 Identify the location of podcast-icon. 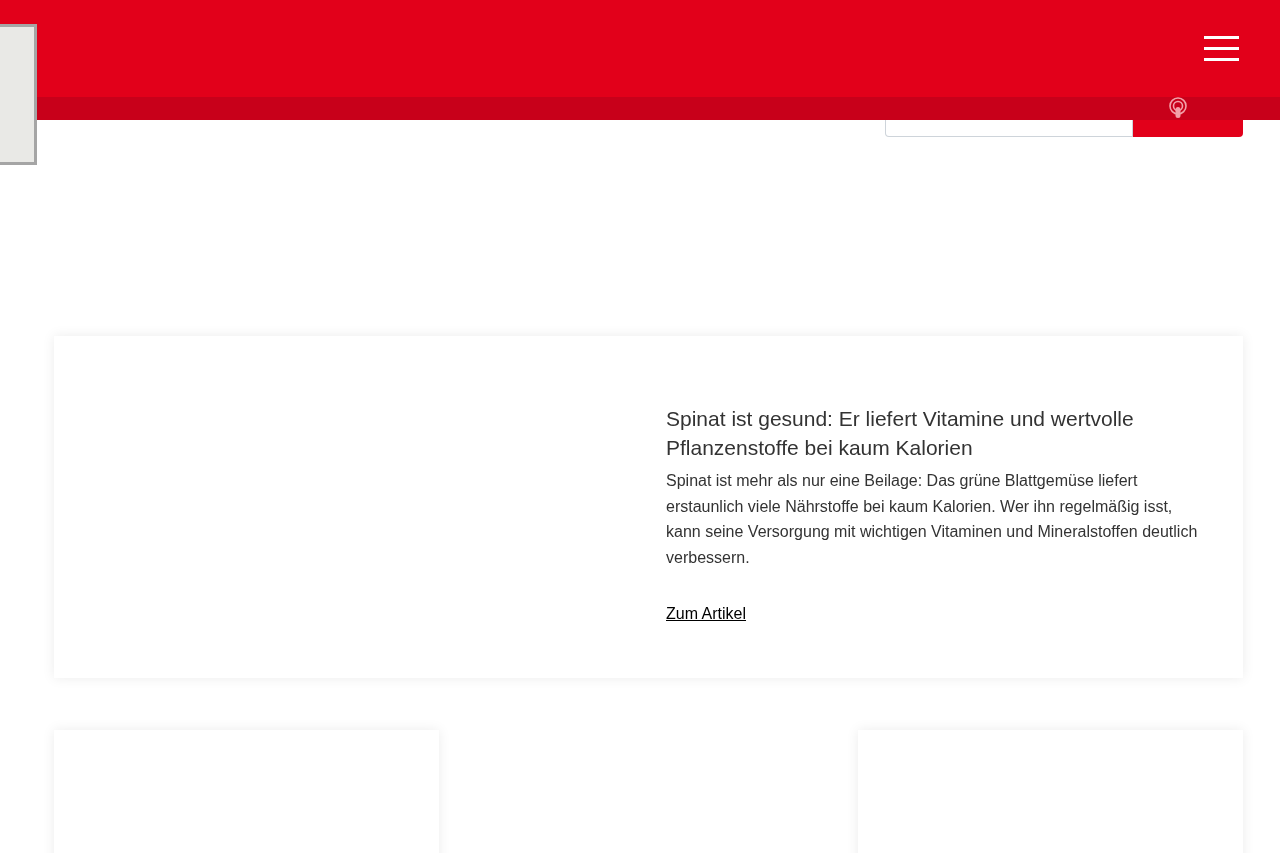
(1178, 108).